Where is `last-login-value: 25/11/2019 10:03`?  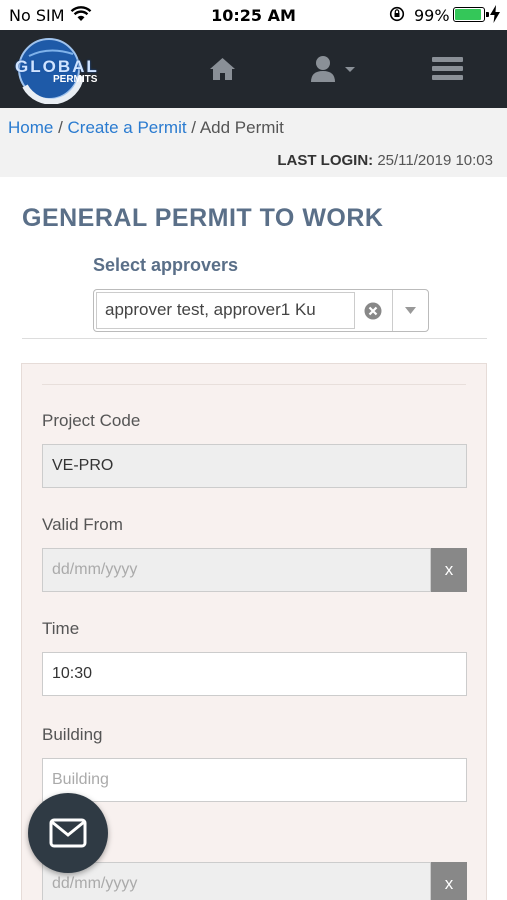
last-login-value: 25/11/2019 10:03 is located at coordinates (435, 160).